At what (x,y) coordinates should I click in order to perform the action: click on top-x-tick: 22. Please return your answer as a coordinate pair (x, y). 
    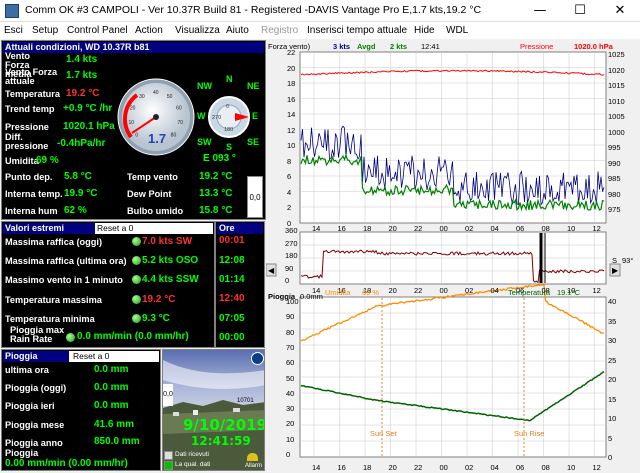
    Looking at the image, I should click on (418, 228).